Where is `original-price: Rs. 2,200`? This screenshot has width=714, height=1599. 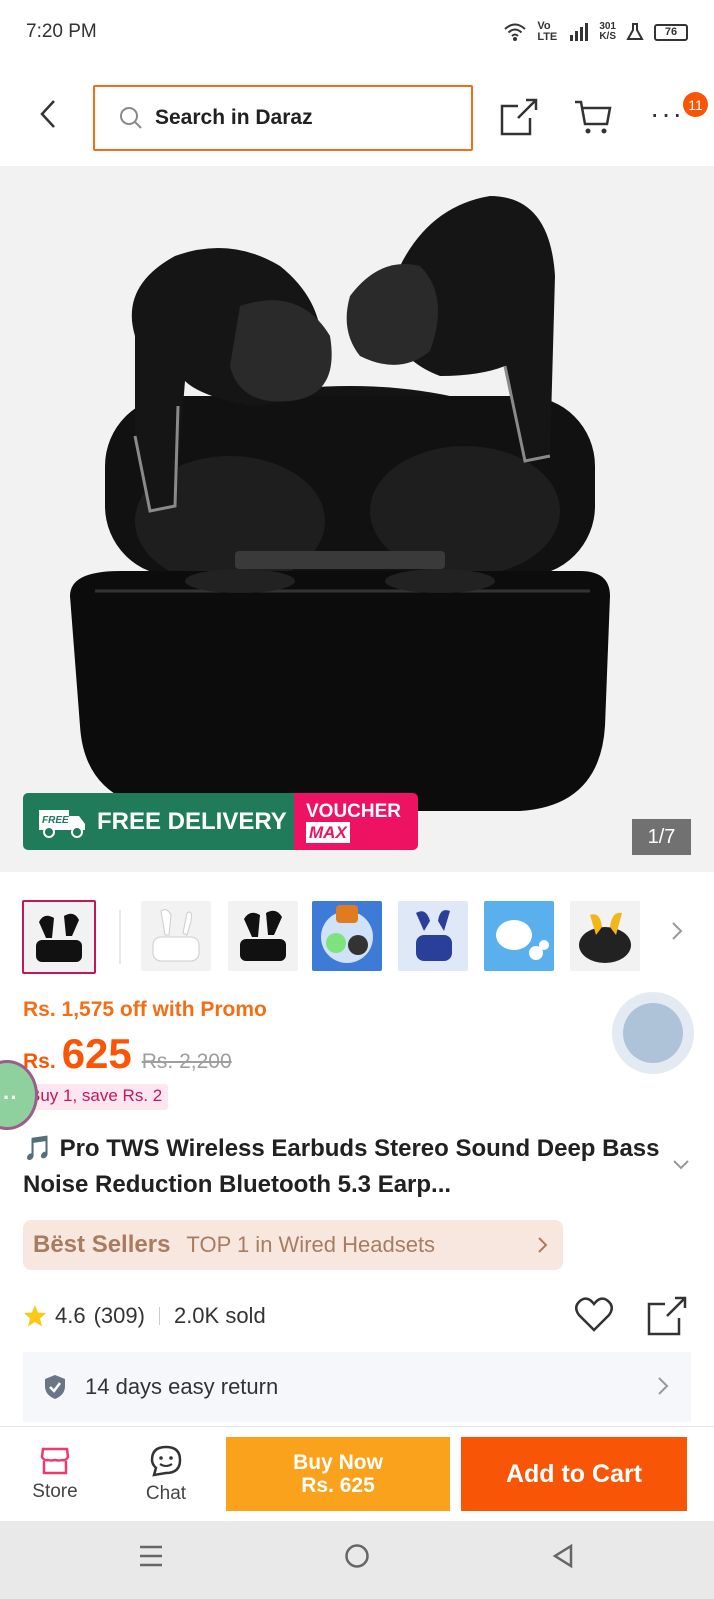
original-price: Rs. 2,200 is located at coordinates (186, 1061).